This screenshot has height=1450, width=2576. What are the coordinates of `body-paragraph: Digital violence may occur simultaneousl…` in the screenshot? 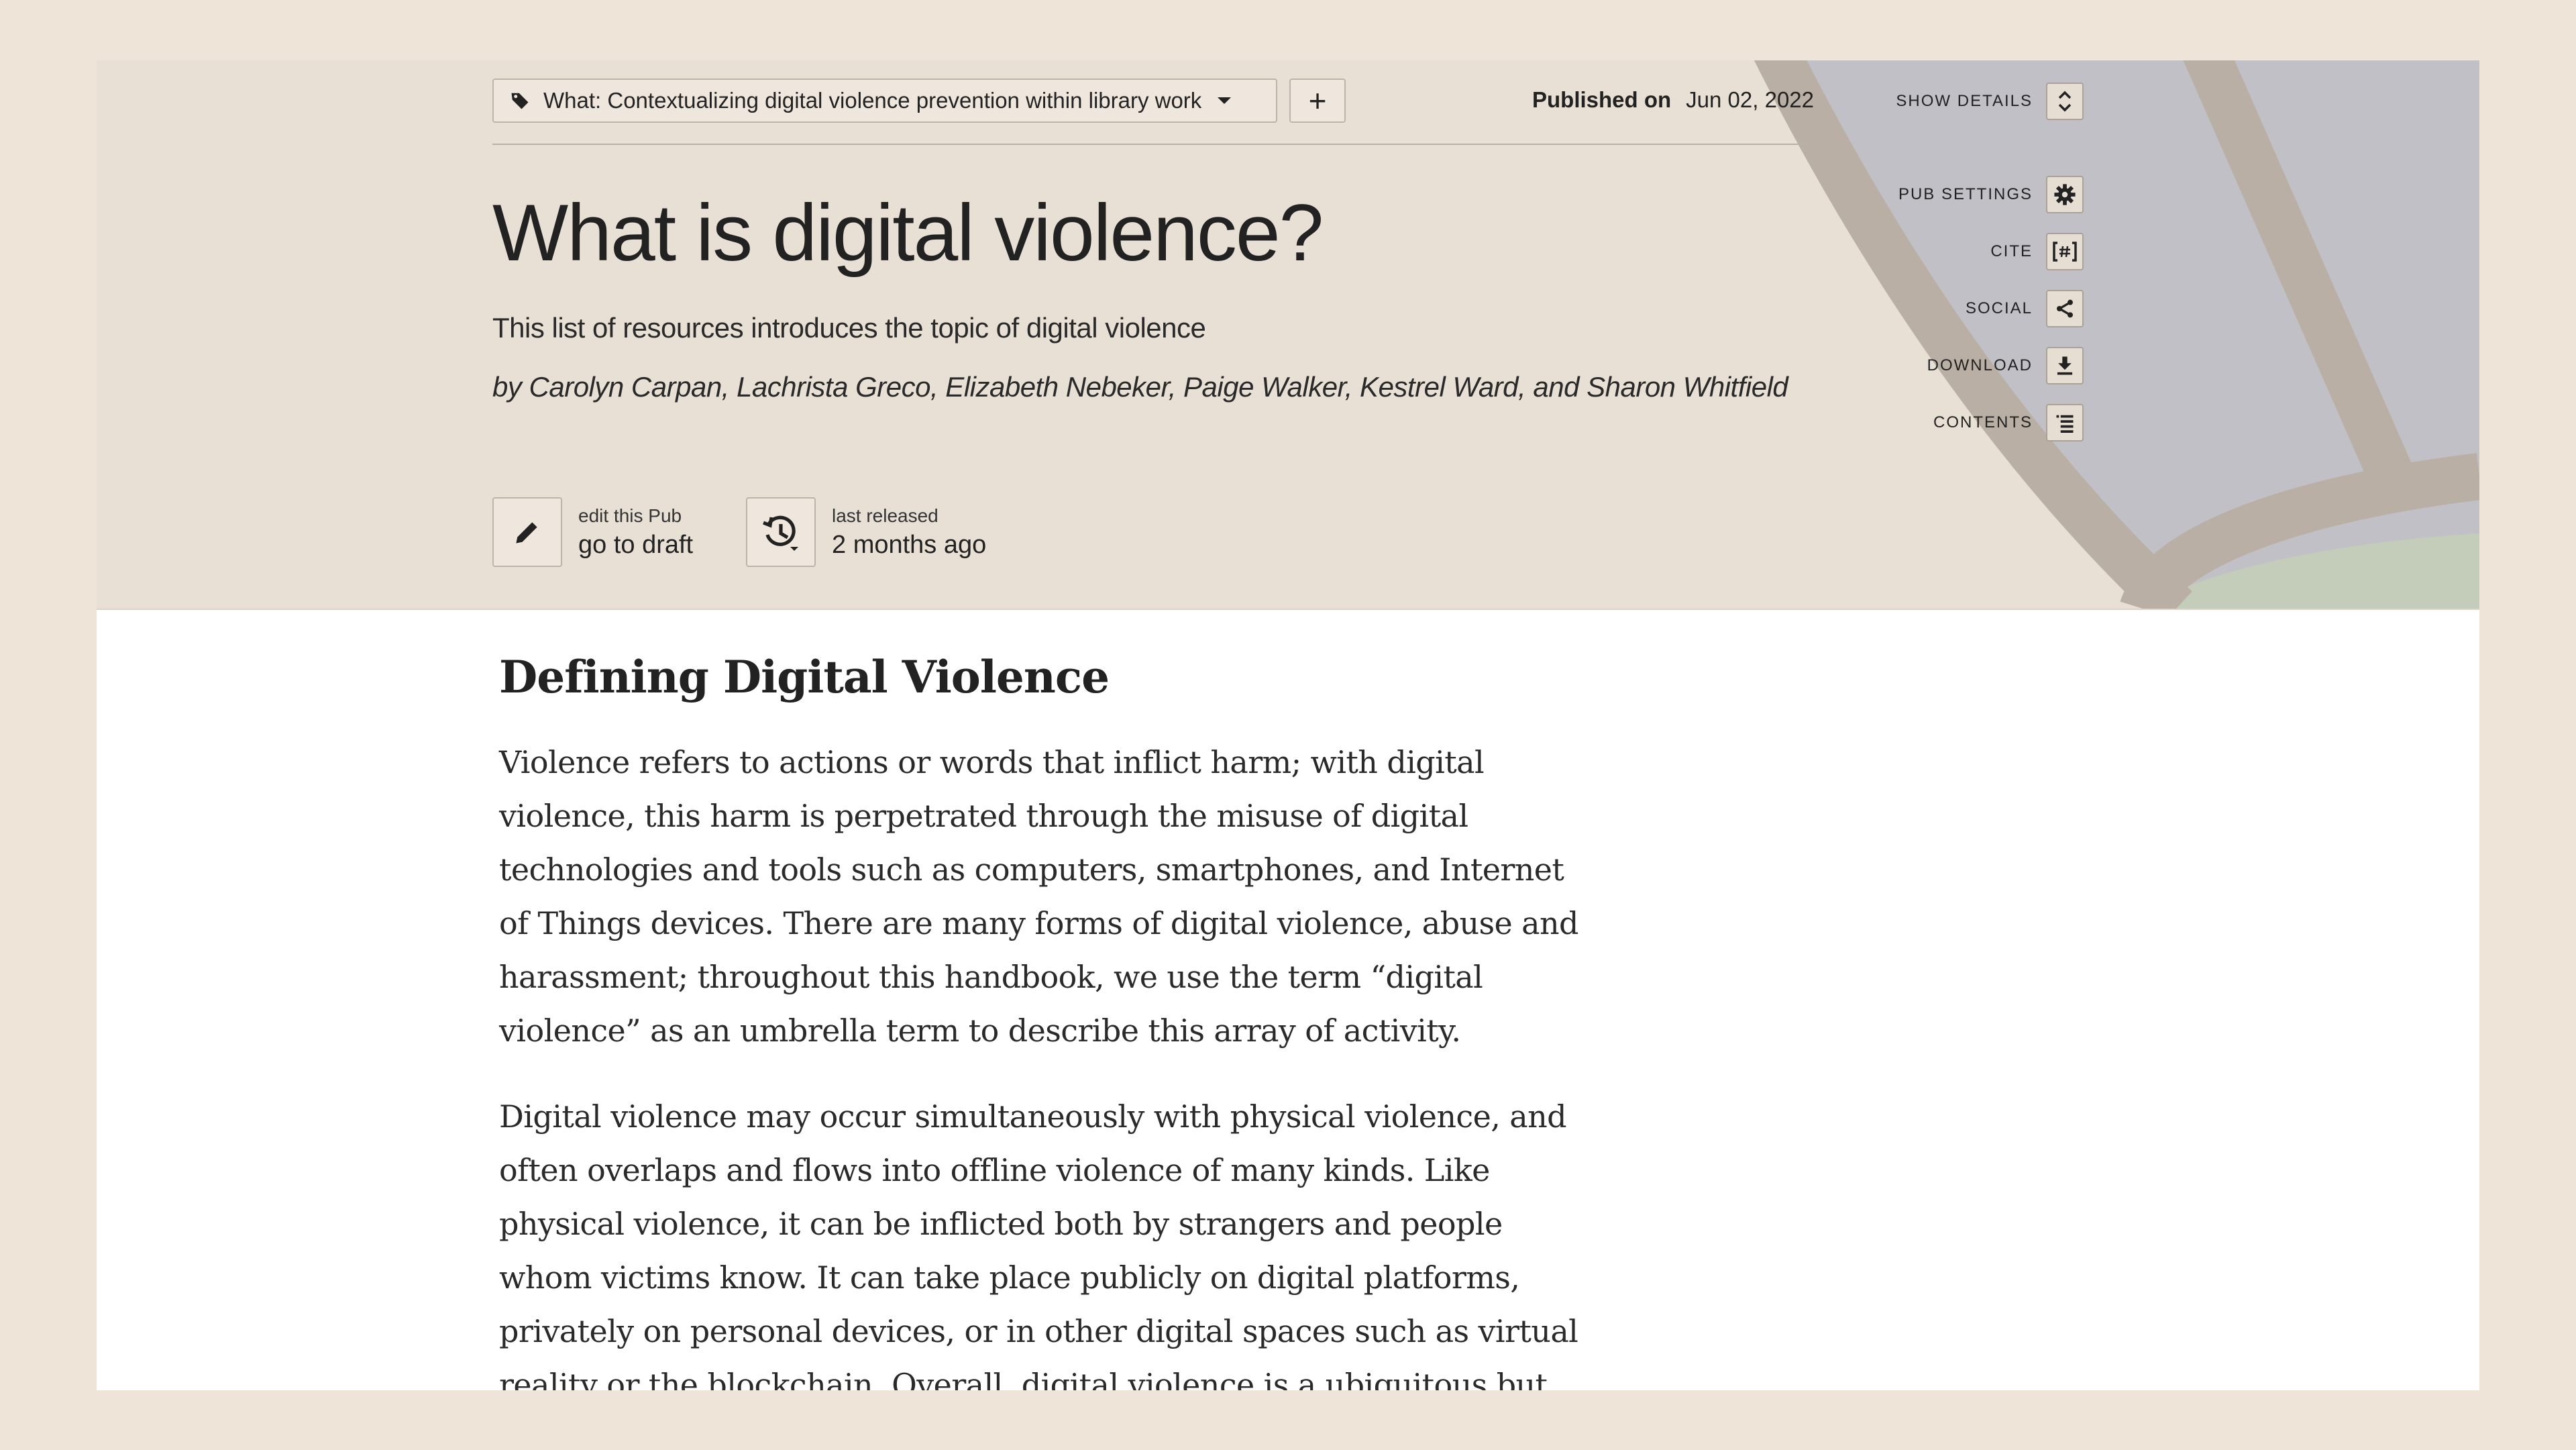 It's located at (1038, 1244).